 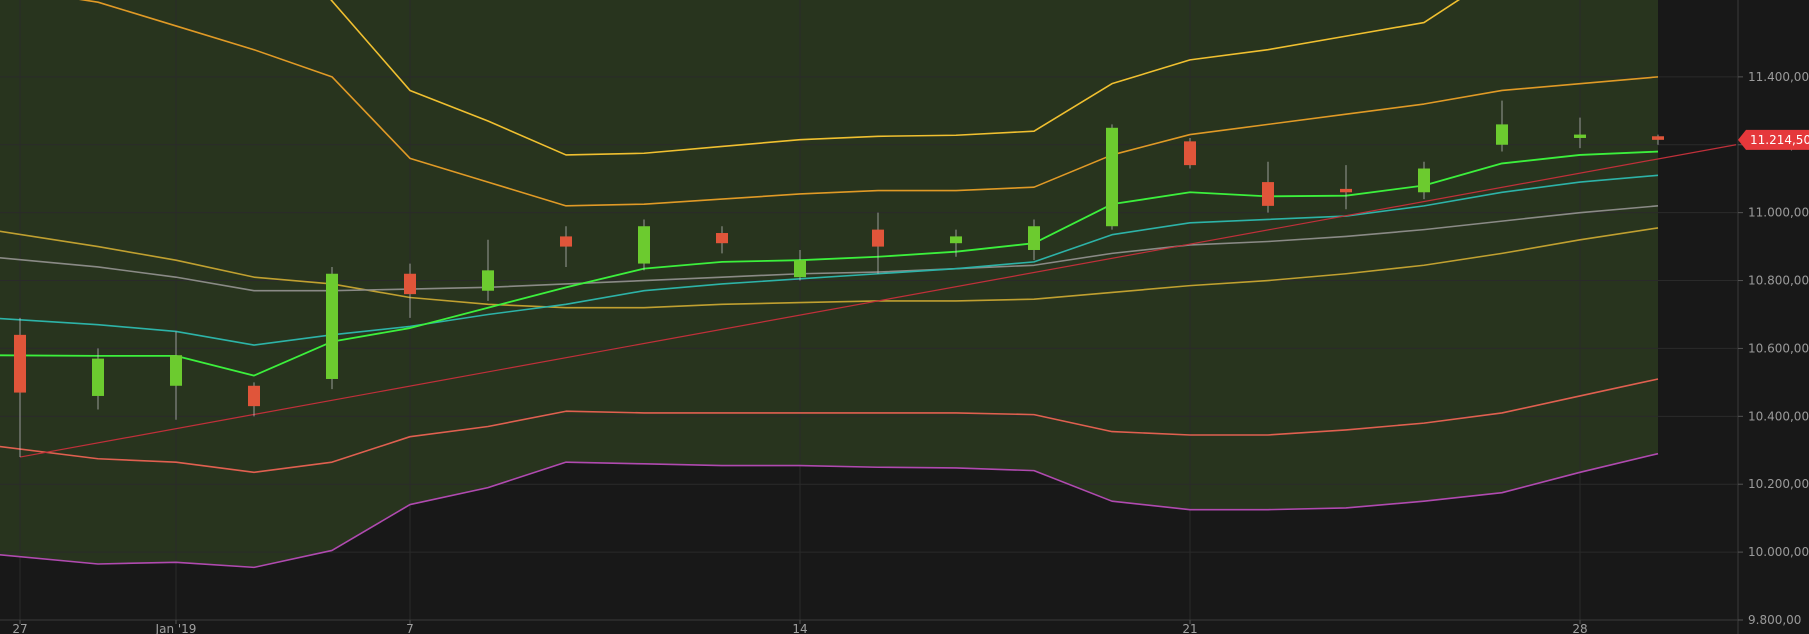 What do you see at coordinates (1778, 416) in the screenshot?
I see `y-tick-label: 10.400,00` at bounding box center [1778, 416].